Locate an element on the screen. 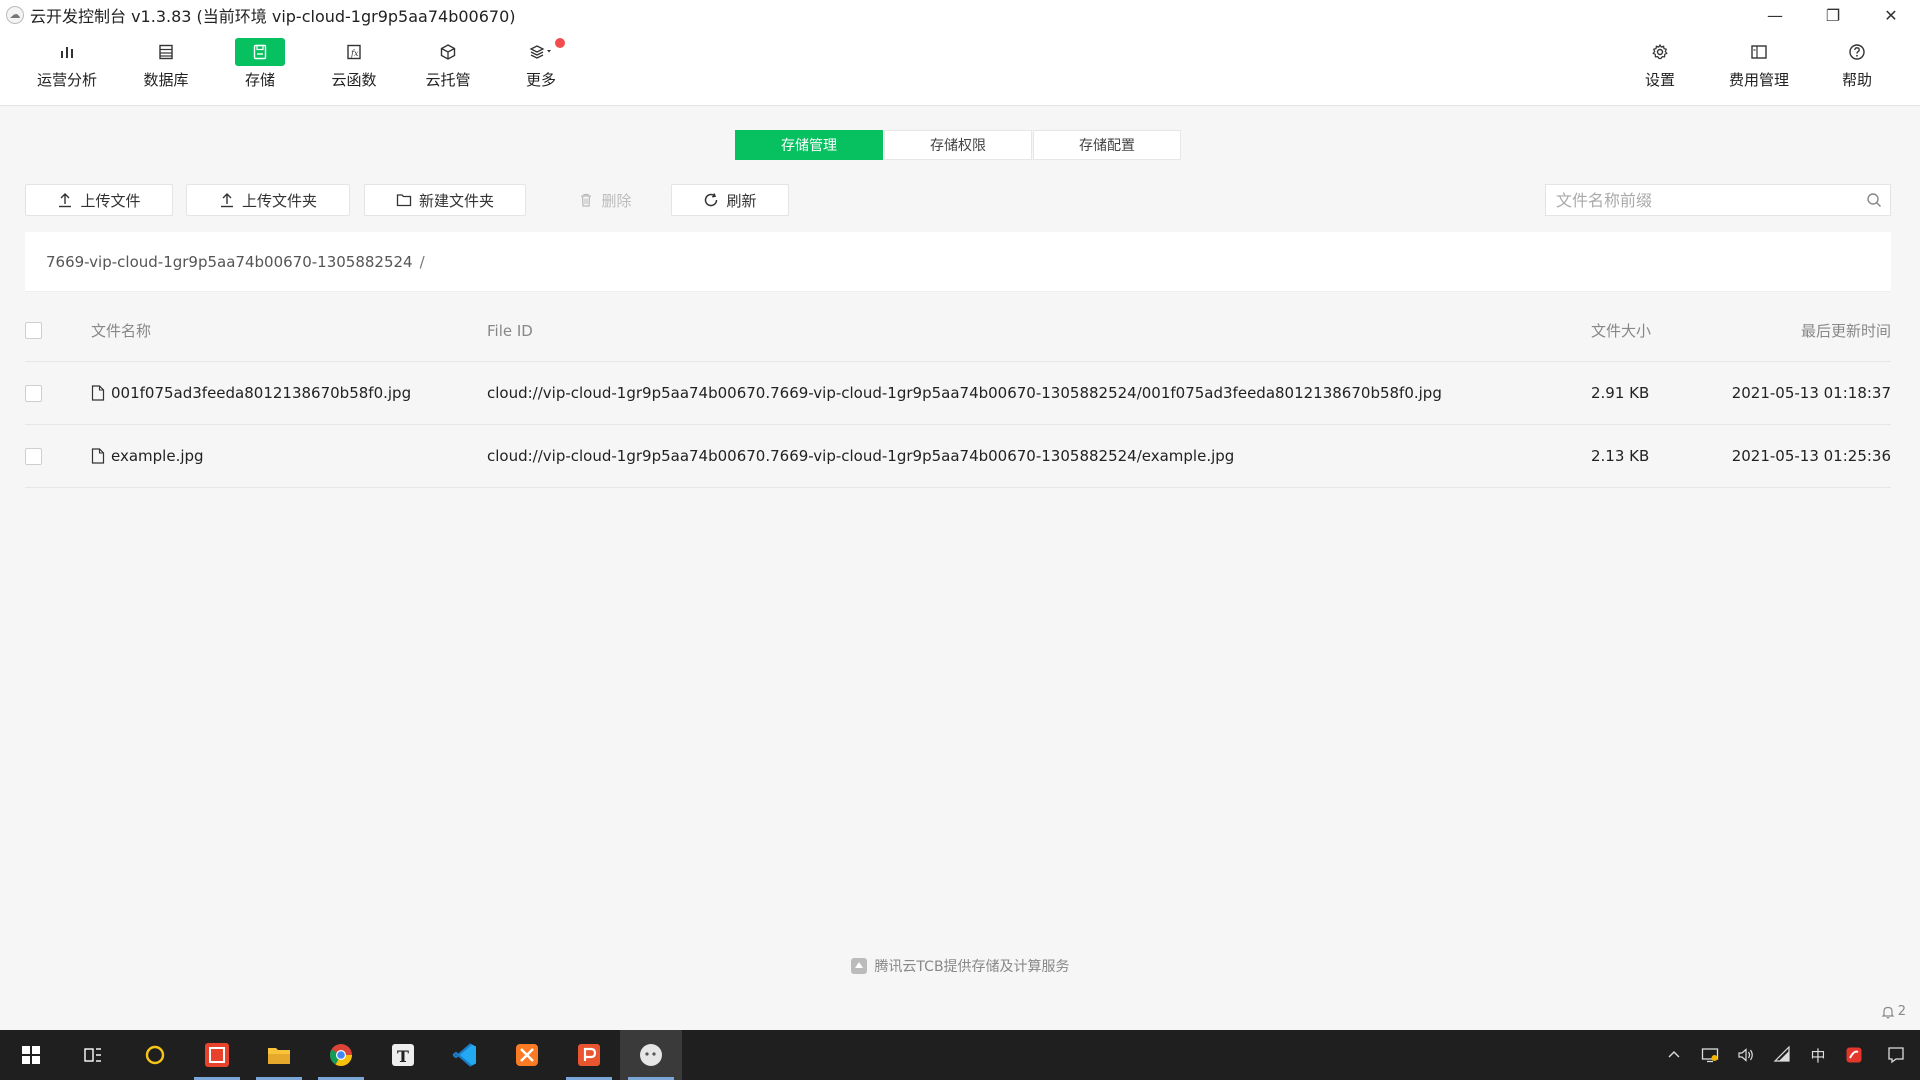  nav-settings: 设置 is located at coordinates (1660, 68).